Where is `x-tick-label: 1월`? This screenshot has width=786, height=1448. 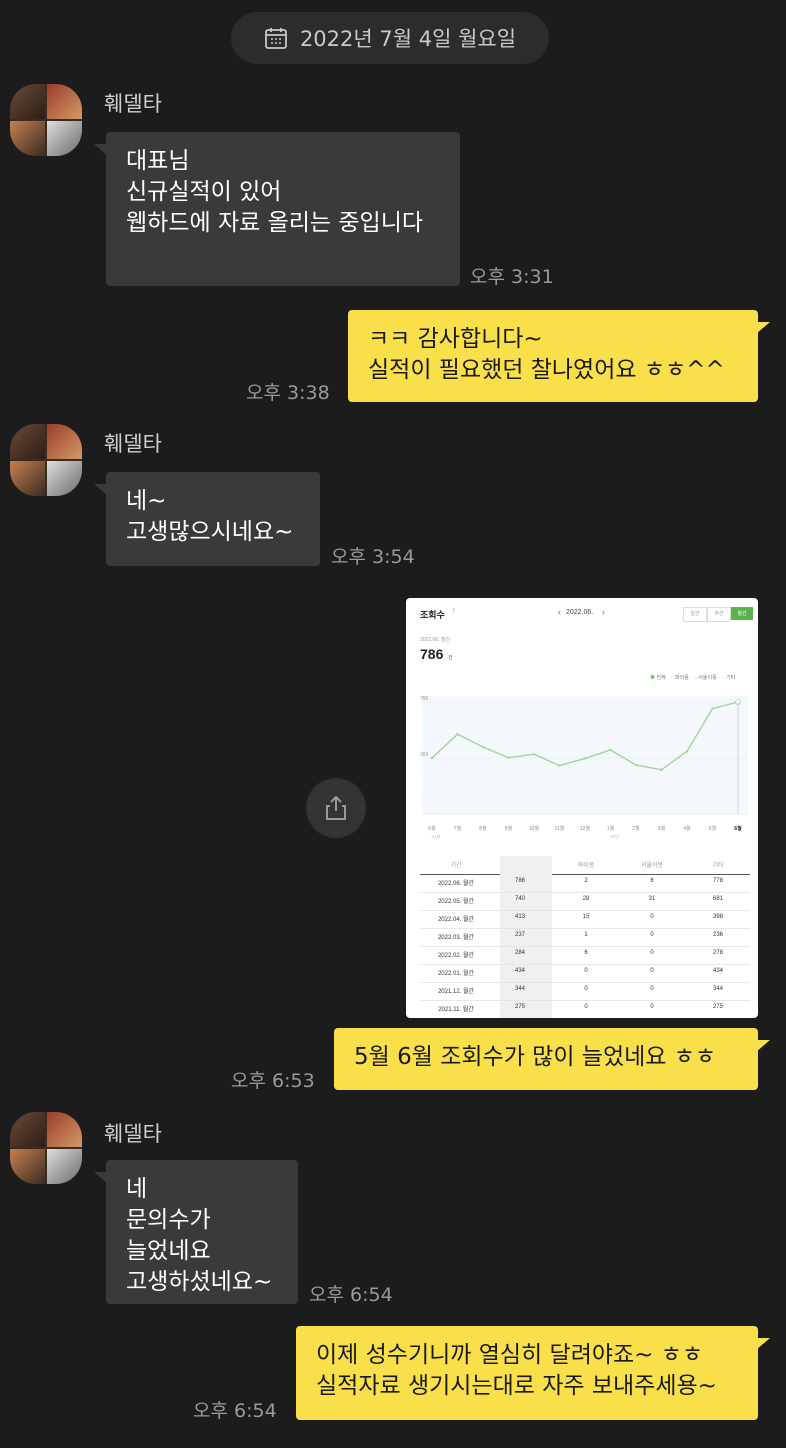 x-tick-label: 1월 is located at coordinates (611, 828).